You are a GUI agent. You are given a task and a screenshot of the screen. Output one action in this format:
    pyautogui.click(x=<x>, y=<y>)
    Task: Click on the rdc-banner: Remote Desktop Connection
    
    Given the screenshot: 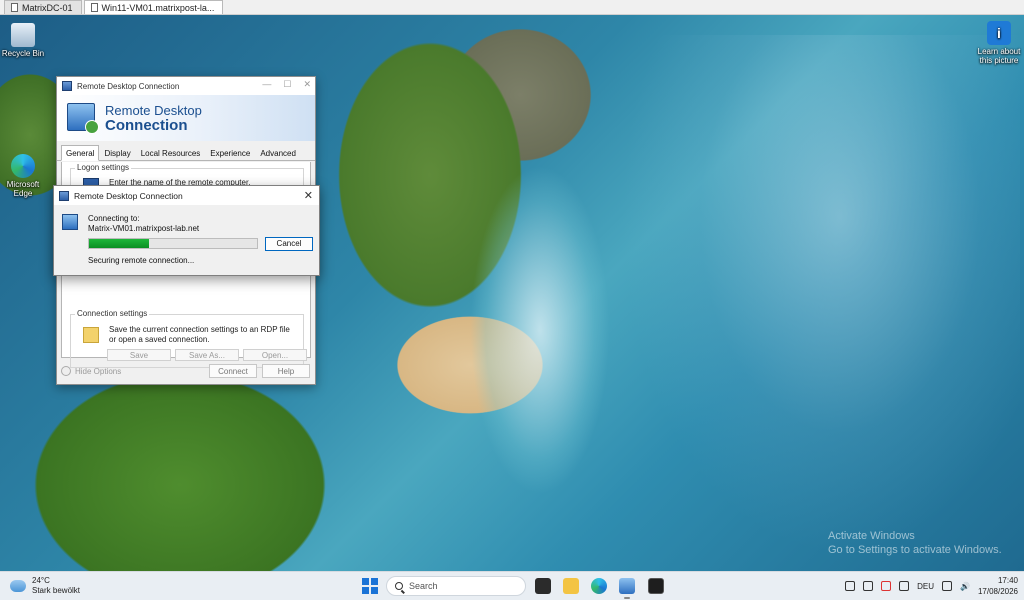 What is the action you would take?
    pyautogui.click(x=186, y=118)
    